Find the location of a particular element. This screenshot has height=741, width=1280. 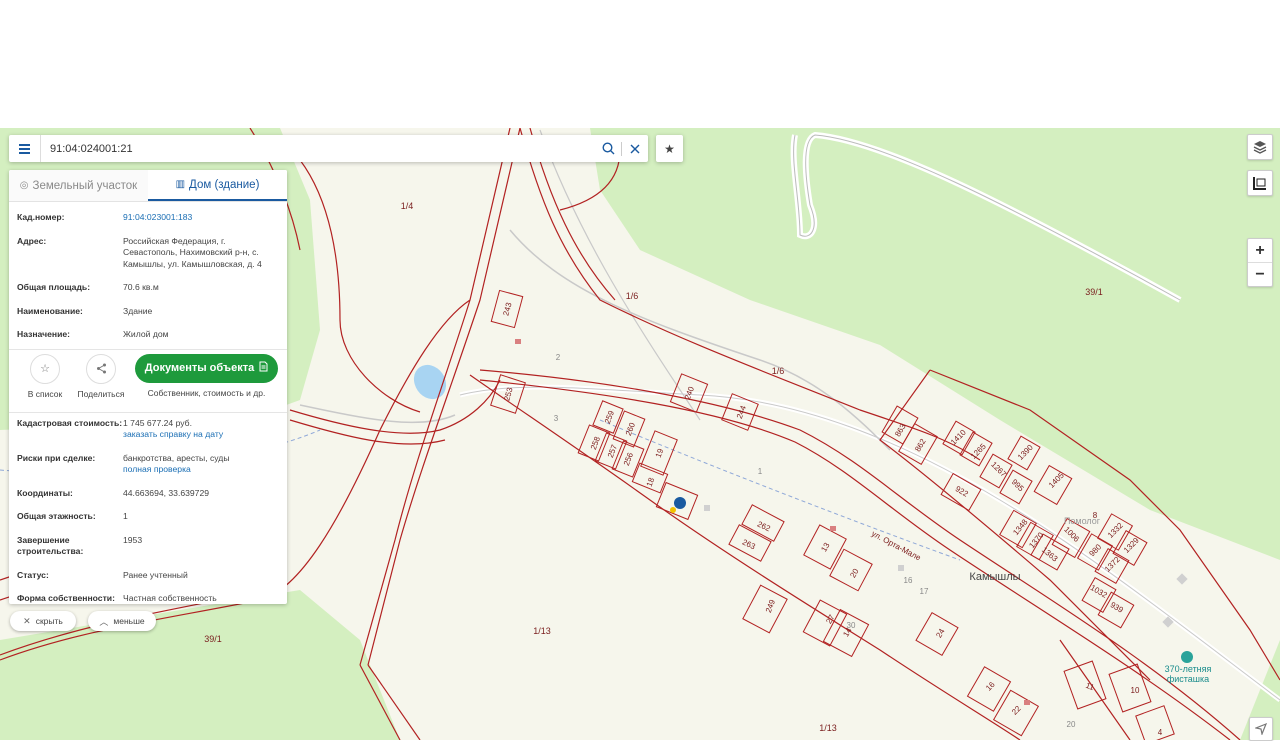

info-tabs: ◎ Земельный участок ▥ Дом (здание) is located at coordinates (148, 186).